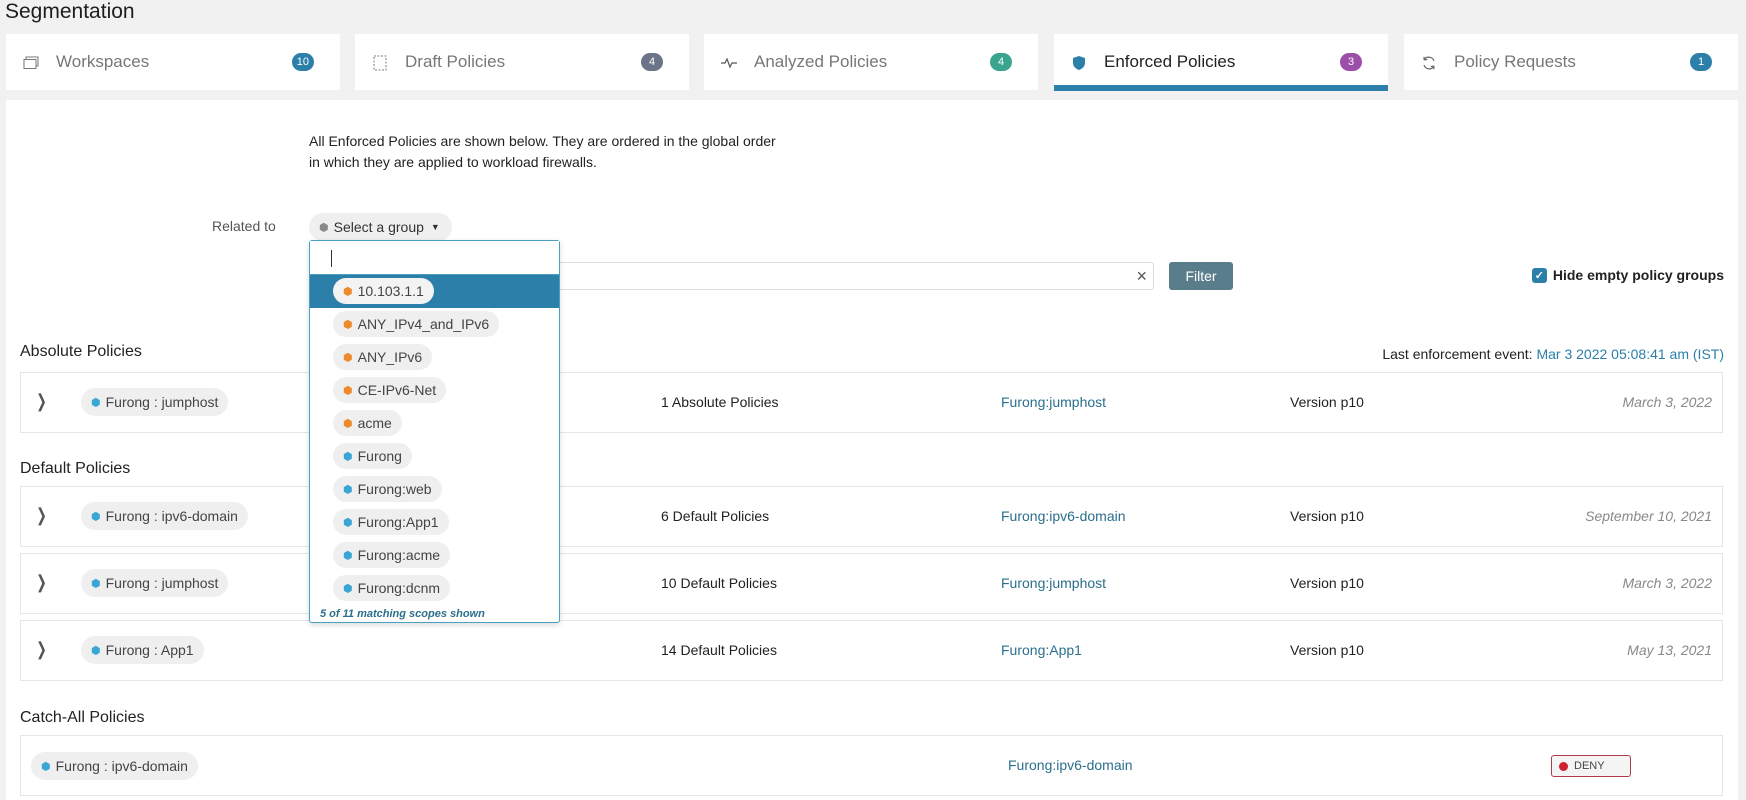 This screenshot has width=1746, height=800. Describe the element at coordinates (434, 423) in the screenshot. I see `group-option: ⬢ acme` at that location.